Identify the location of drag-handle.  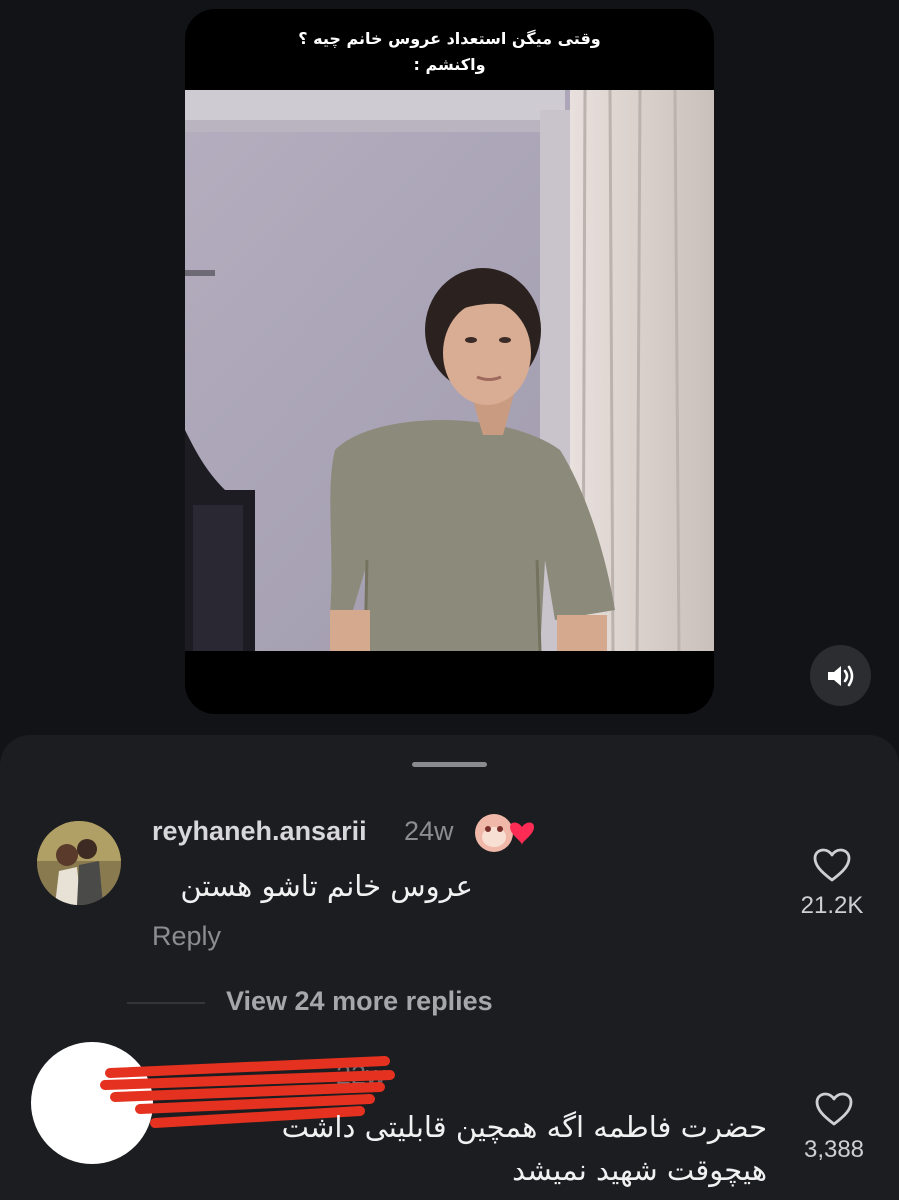
(449, 764).